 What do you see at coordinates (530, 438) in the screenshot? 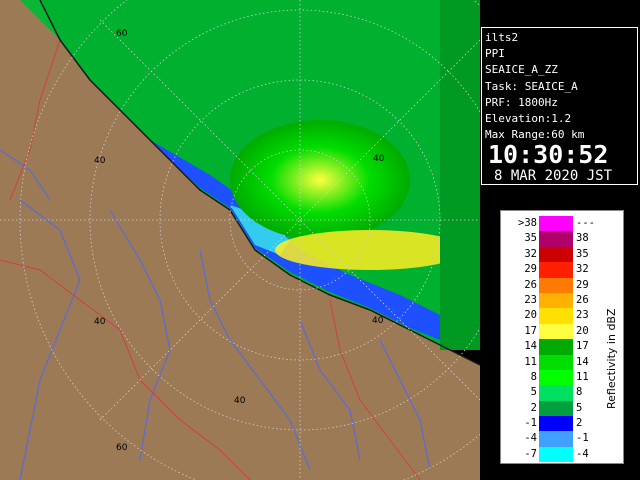
I see `legend-lower-bound: -4` at bounding box center [530, 438].